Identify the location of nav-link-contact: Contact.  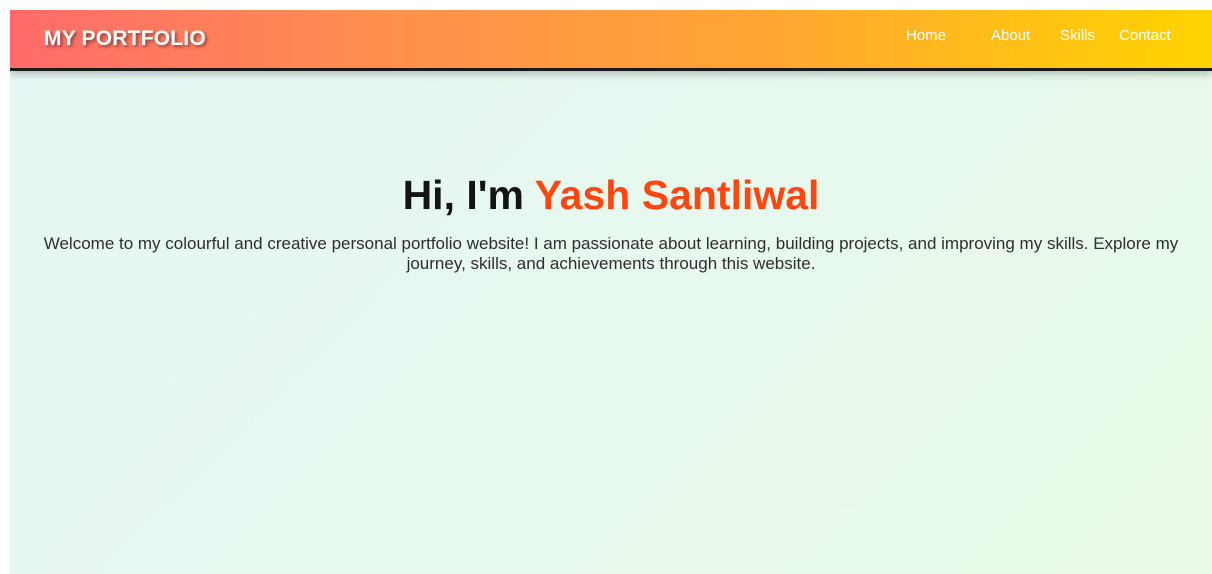
(1145, 35).